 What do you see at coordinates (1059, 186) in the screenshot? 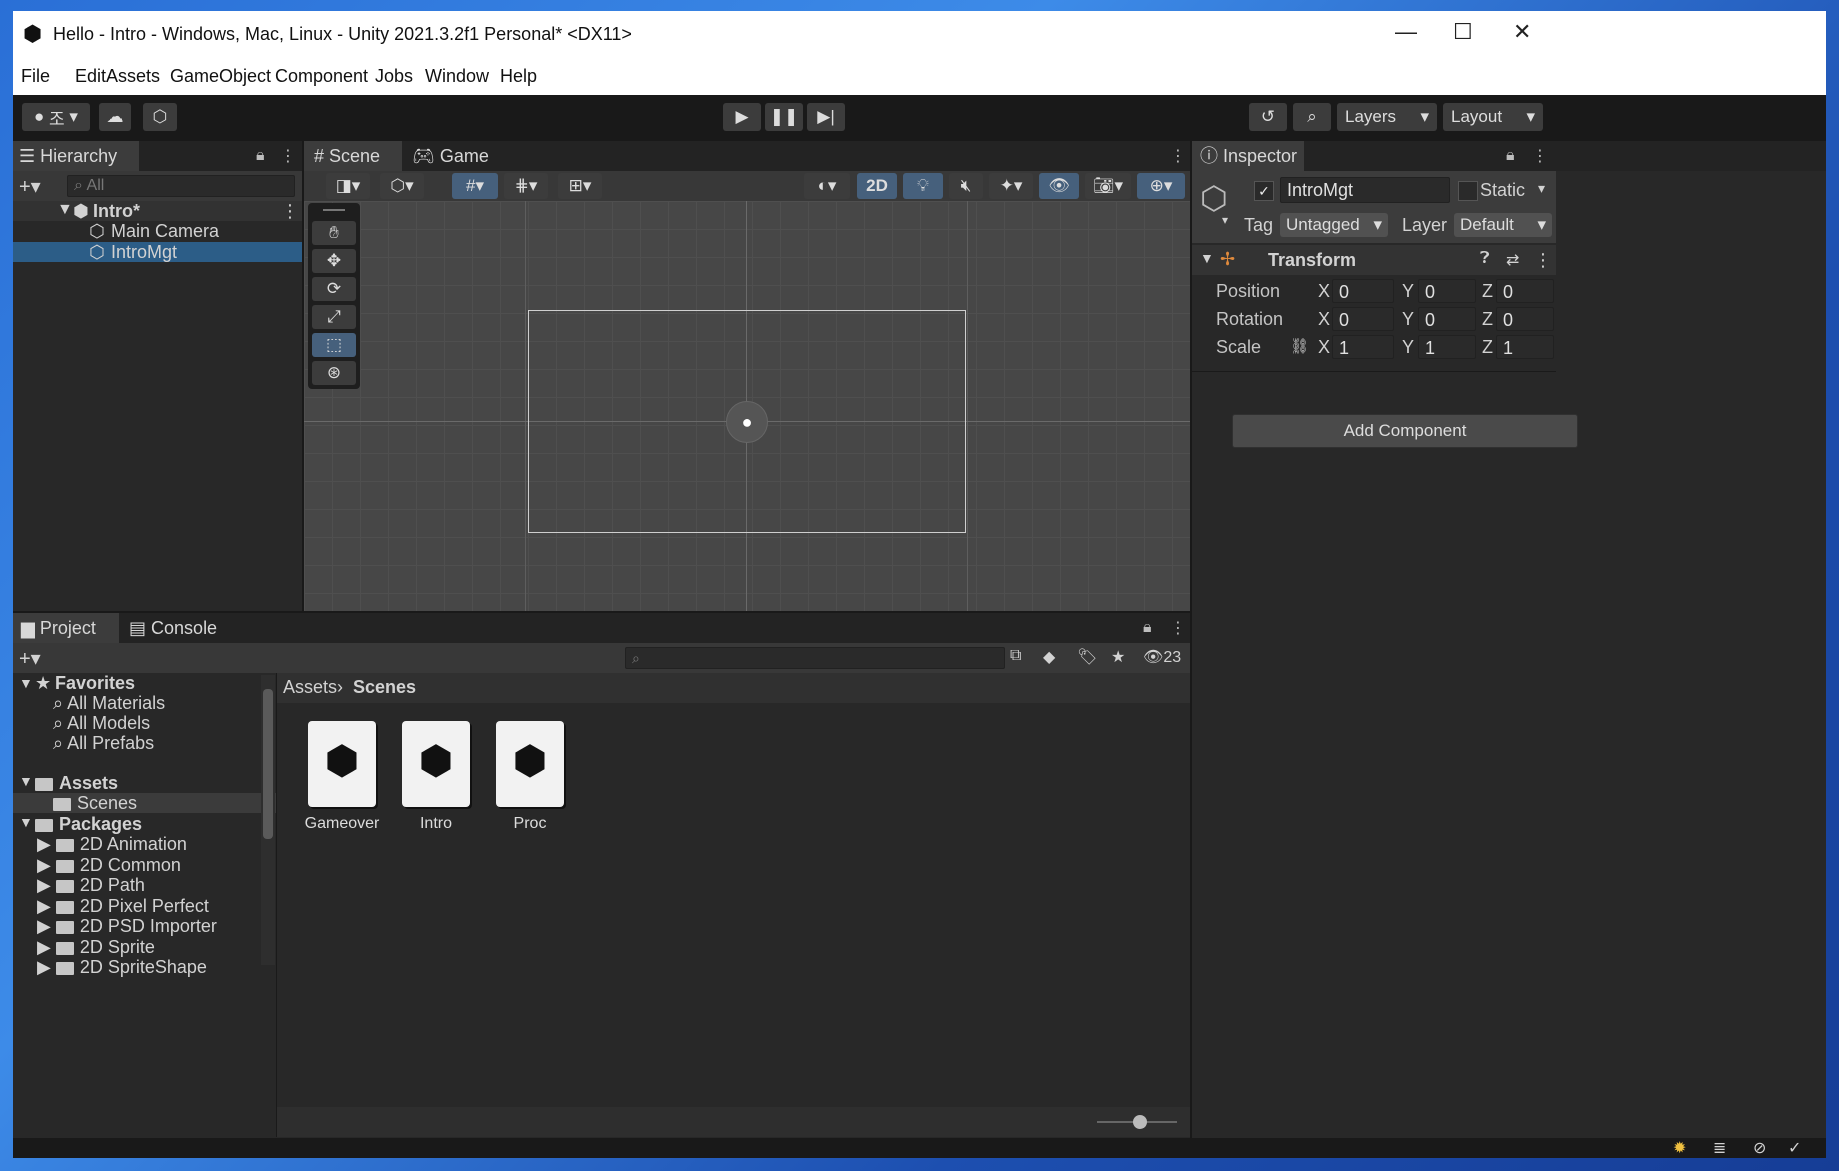
I see `hidden-objects-icon: 👁︎` at bounding box center [1059, 186].